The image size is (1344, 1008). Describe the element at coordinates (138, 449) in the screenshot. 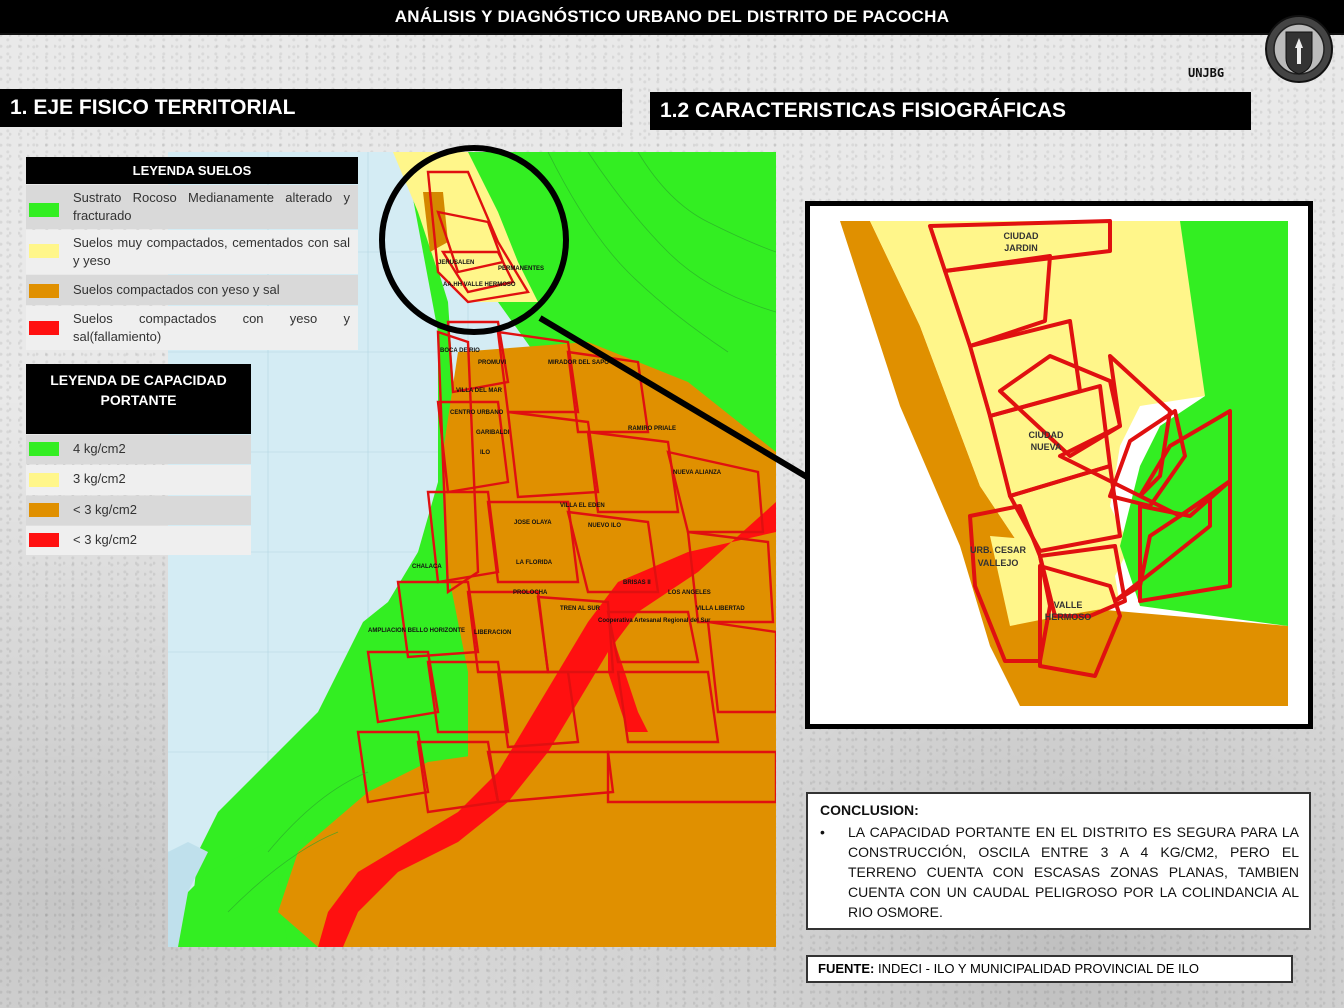

I see `legend-capacidad-row: 4 kg/cm2` at that location.